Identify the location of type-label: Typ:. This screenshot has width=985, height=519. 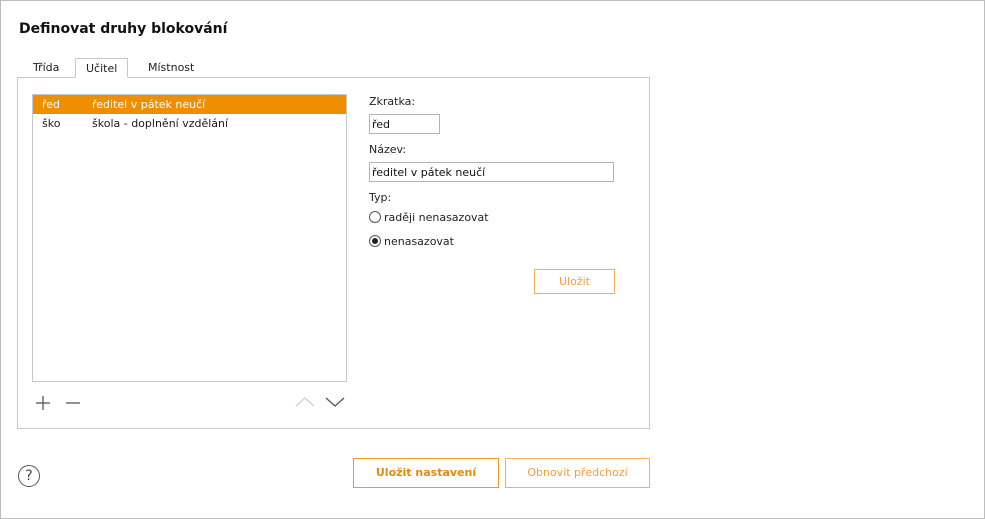
(380, 197).